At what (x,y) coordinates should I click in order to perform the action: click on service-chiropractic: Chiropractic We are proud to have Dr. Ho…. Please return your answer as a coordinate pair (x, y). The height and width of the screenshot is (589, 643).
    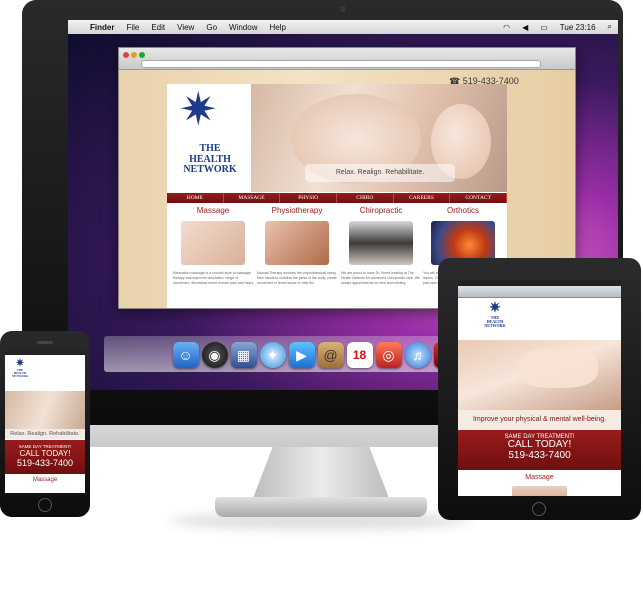
    Looking at the image, I should click on (381, 251).